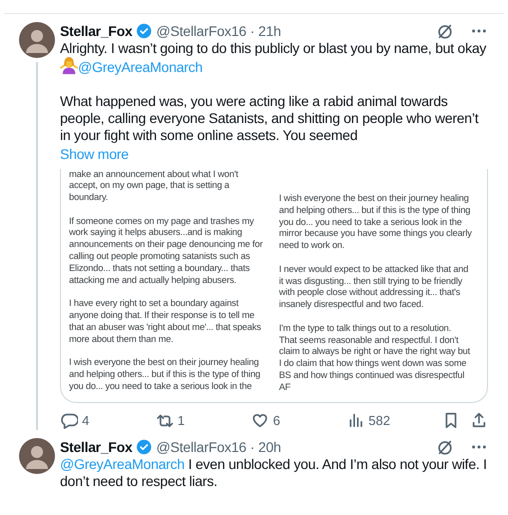 The image size is (508, 515). What do you see at coordinates (154, 186) in the screenshot?
I see `screenshot-text: make an announcement about what I won't accept, on my own page, that is setting a boundary.` at bounding box center [154, 186].